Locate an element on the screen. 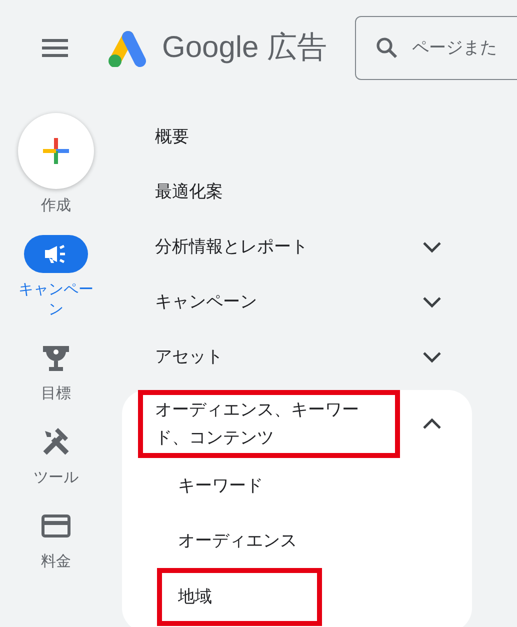 This screenshot has height=627, width=517. menu-item: 分析情報とレポート is located at coordinates (231, 246).